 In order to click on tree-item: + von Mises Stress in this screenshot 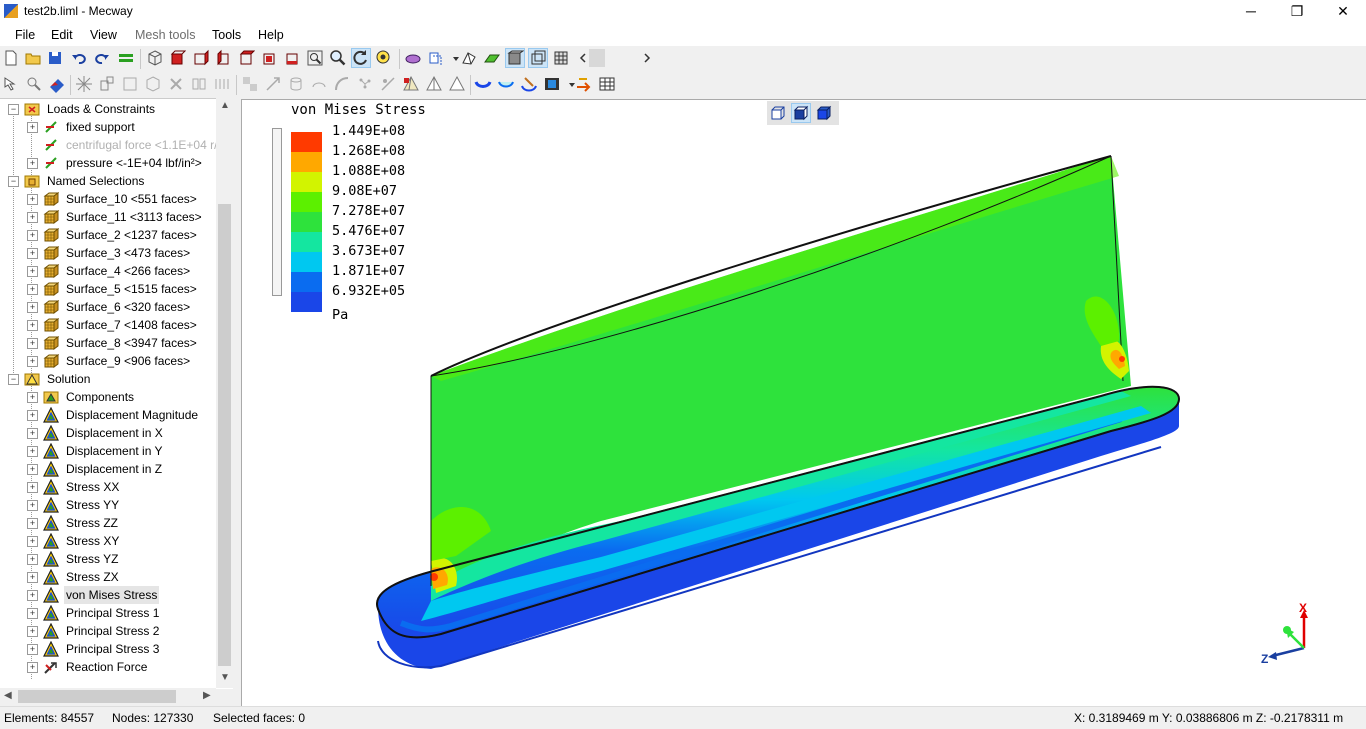, I will do `click(116, 595)`.